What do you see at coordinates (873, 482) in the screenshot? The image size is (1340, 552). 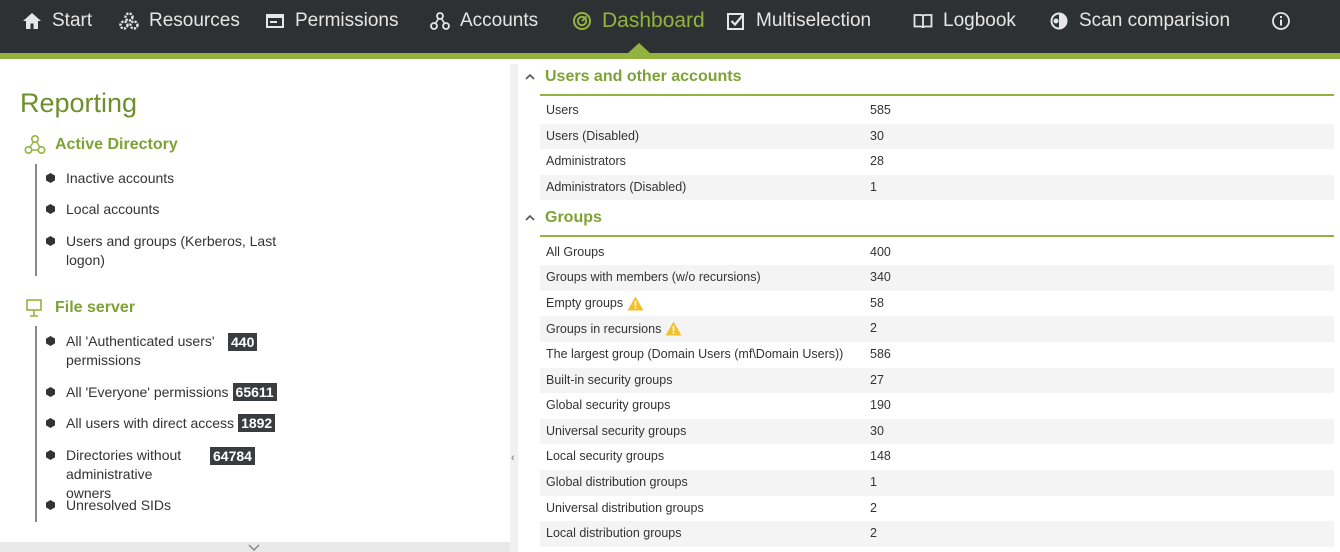 I see `row-value: 1` at bounding box center [873, 482].